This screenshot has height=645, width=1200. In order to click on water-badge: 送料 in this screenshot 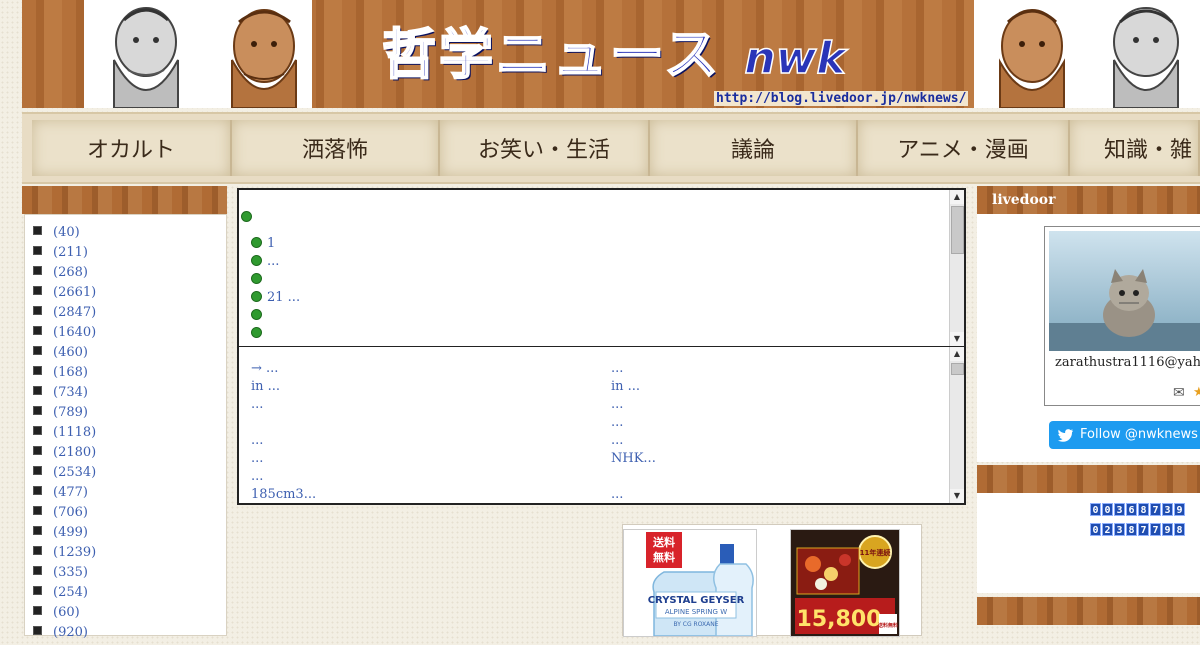, I will do `click(663, 542)`.